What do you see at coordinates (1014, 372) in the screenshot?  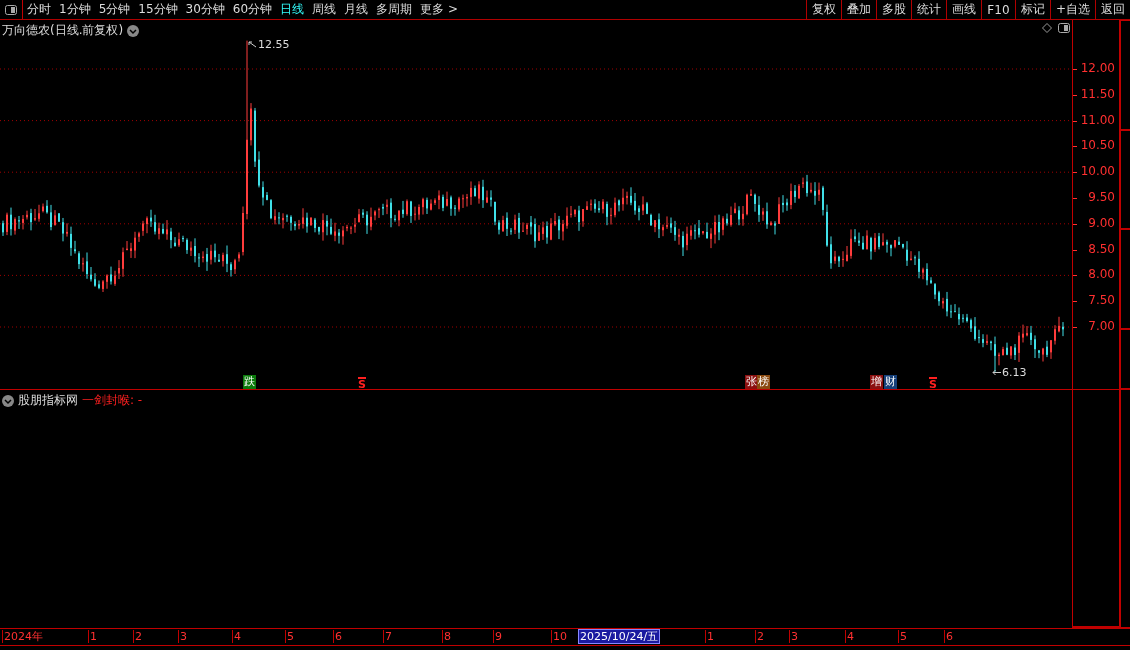 I see `low-price-label: 6.13` at bounding box center [1014, 372].